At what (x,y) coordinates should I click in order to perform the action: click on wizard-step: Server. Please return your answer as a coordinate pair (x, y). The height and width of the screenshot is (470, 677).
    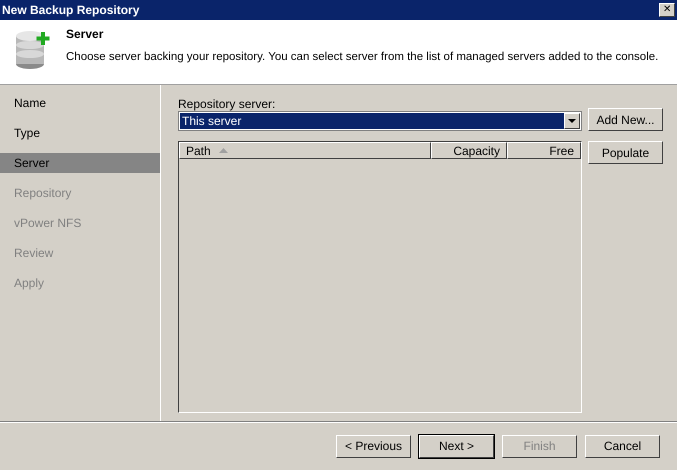
    Looking at the image, I should click on (80, 163).